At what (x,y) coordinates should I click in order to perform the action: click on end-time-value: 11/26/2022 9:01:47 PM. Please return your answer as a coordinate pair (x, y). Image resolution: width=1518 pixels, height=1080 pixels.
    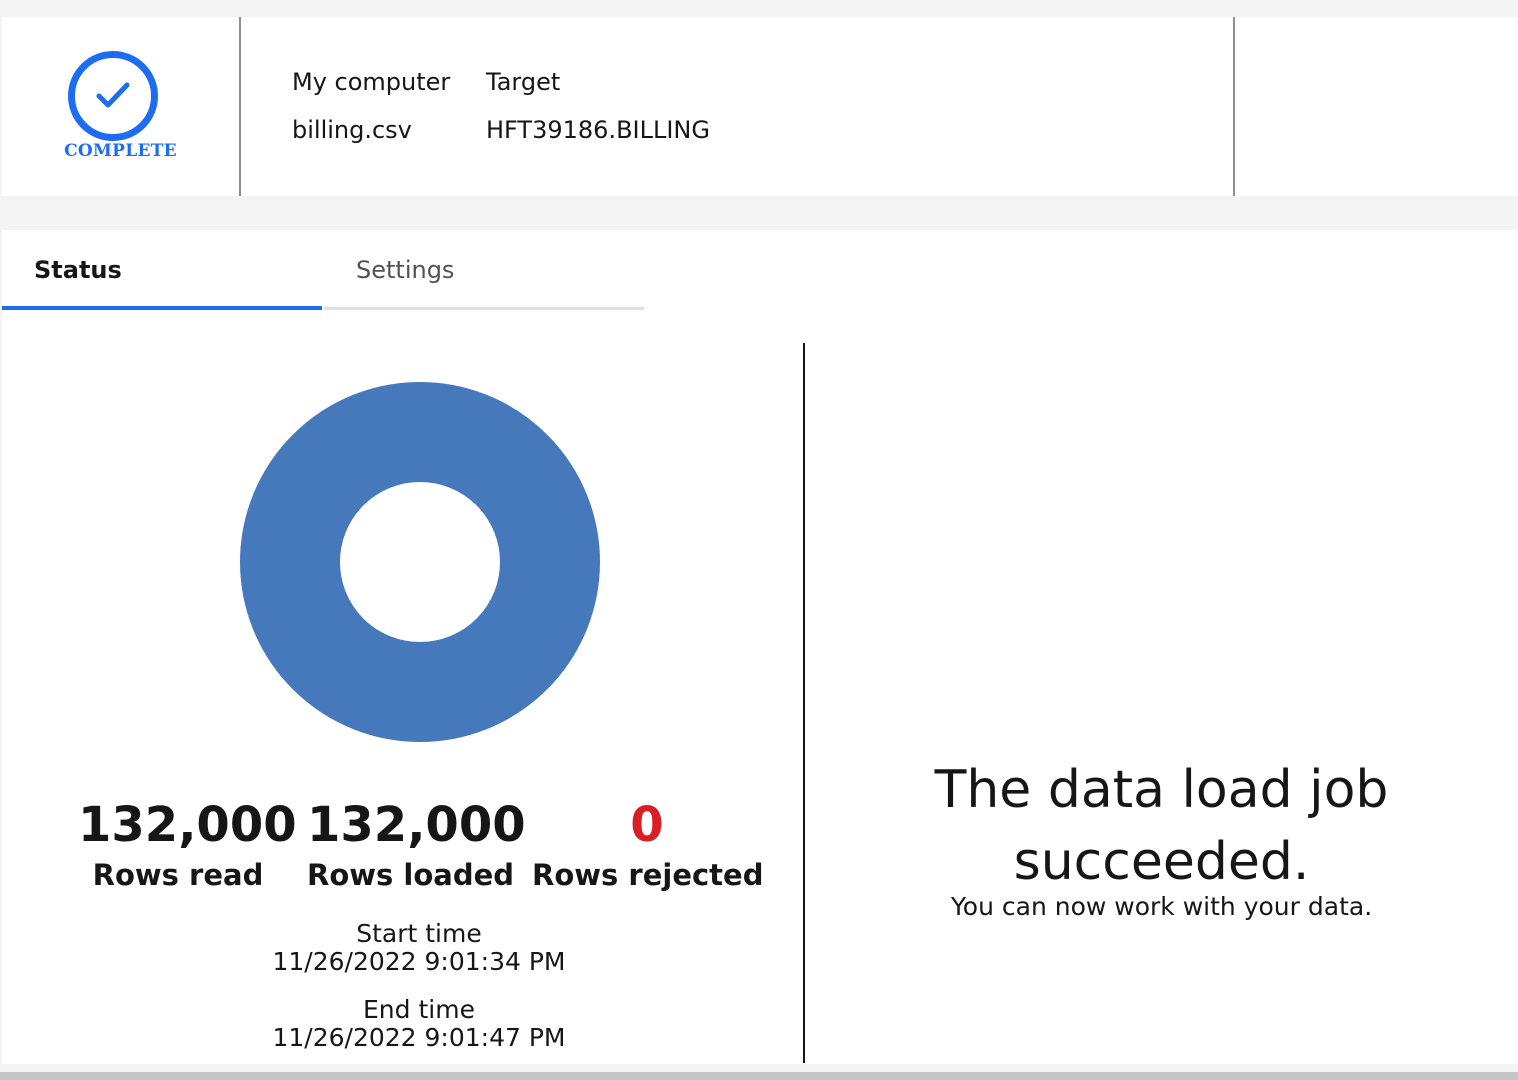
    Looking at the image, I should click on (419, 1037).